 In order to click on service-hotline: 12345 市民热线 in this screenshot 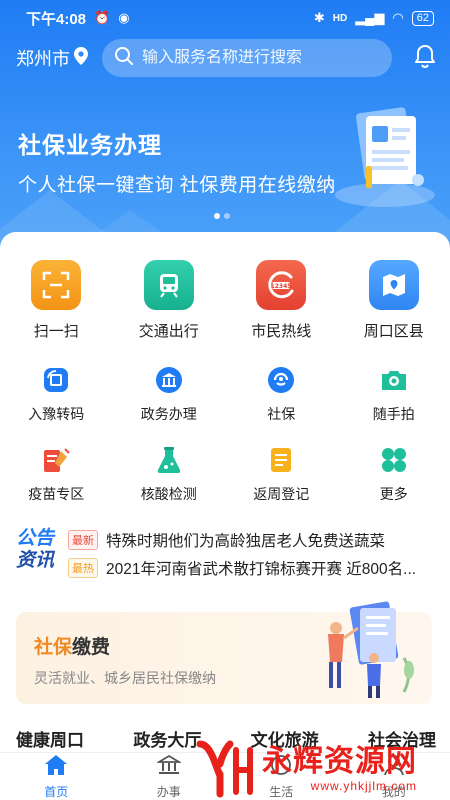, I will do `click(281, 300)`.